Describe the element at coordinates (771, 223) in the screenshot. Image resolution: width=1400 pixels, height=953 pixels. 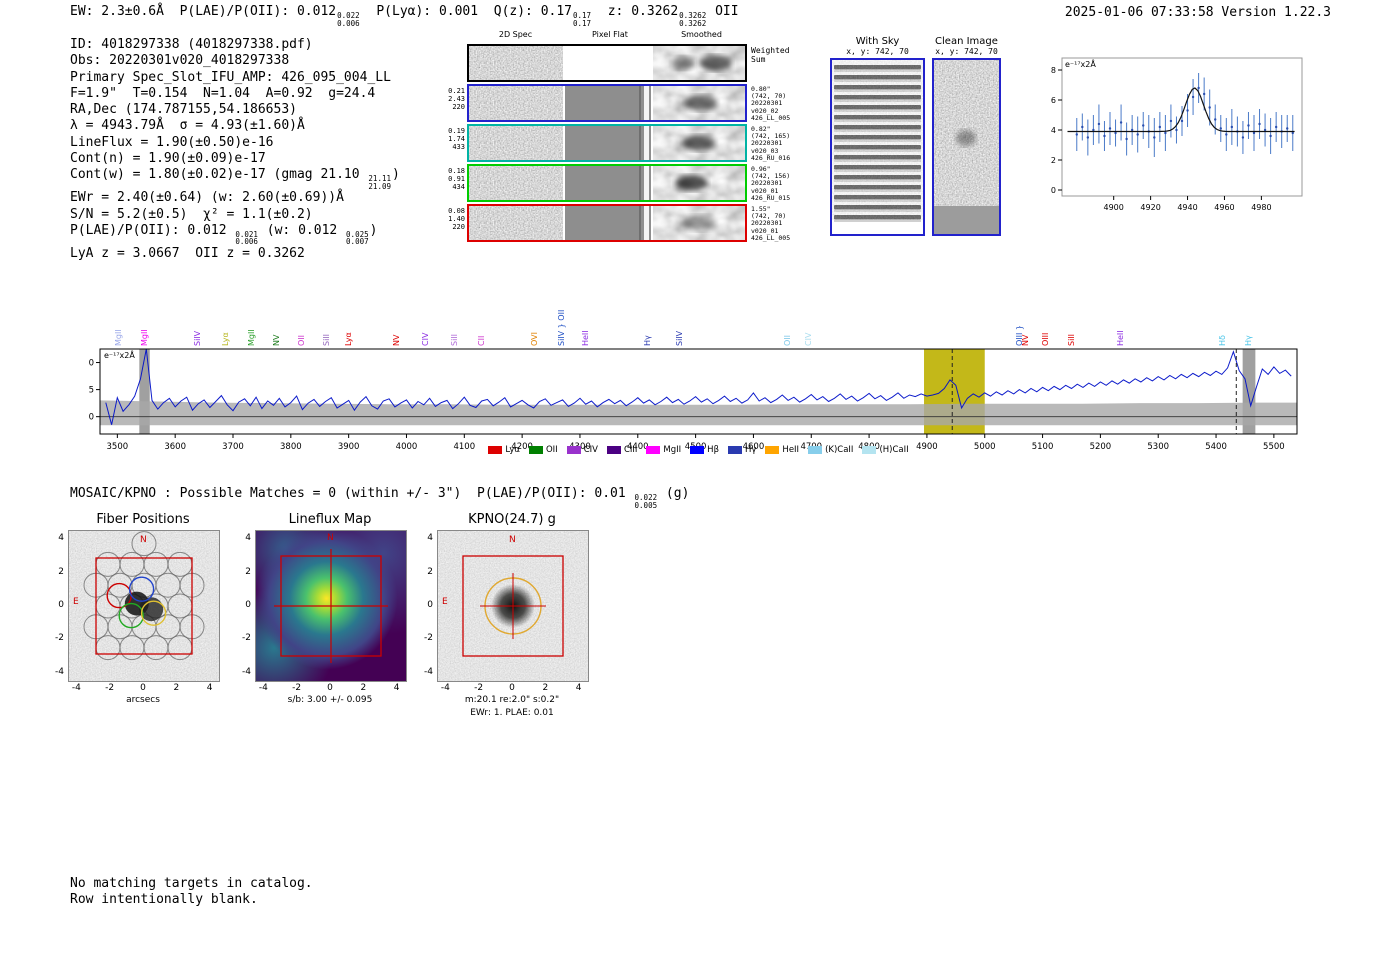
I see `row-annotation: 1.55" (742, 70) 20220301 v020_01 426_LL_005` at that location.